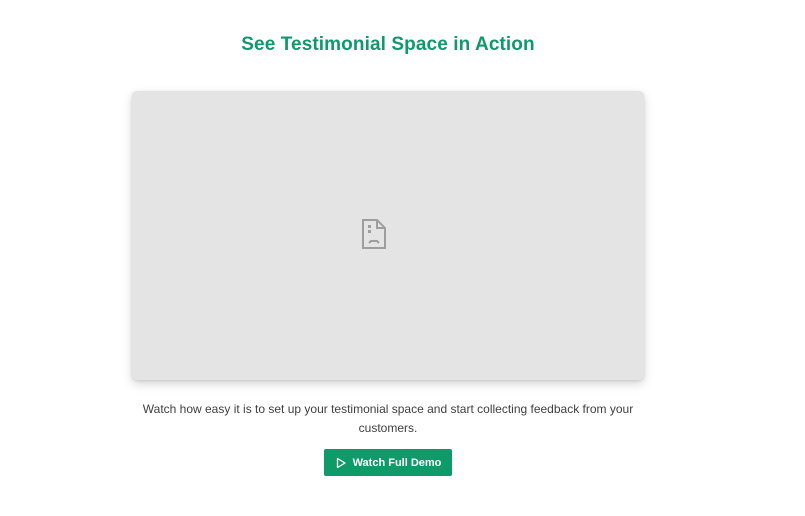 Image resolution: width=805 pixels, height=516 pixels. I want to click on watch-full-demo-button: Watch Full Demo, so click(388, 462).